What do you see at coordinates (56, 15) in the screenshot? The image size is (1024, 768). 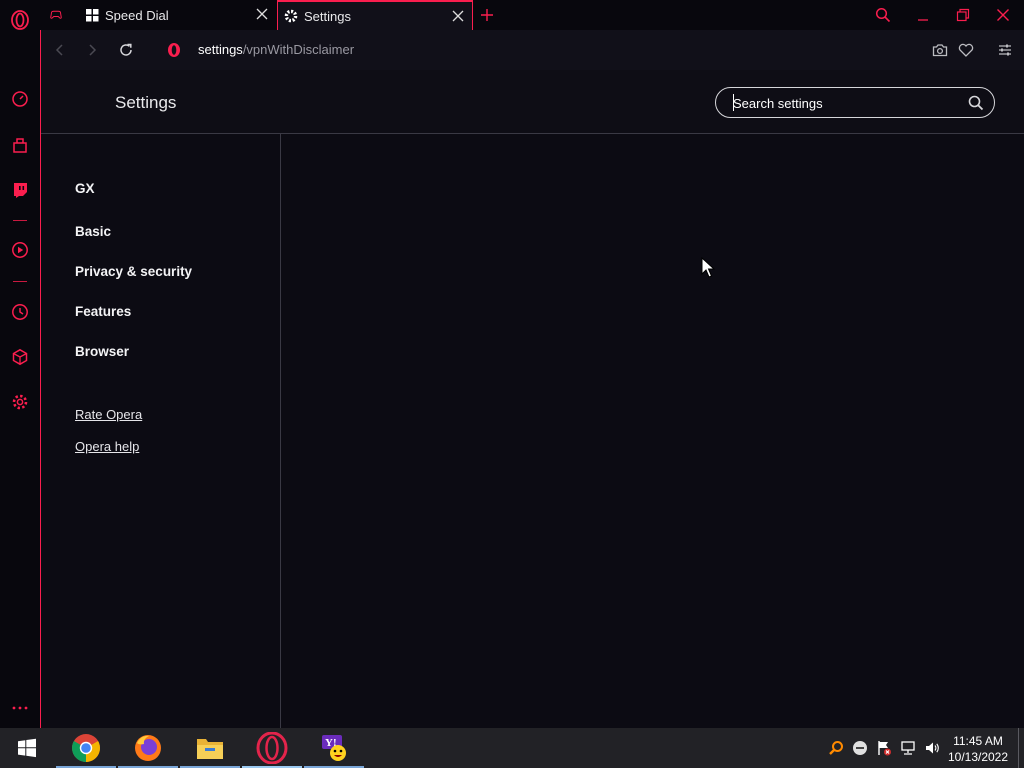 I see `gx-tab-menu-icon` at bounding box center [56, 15].